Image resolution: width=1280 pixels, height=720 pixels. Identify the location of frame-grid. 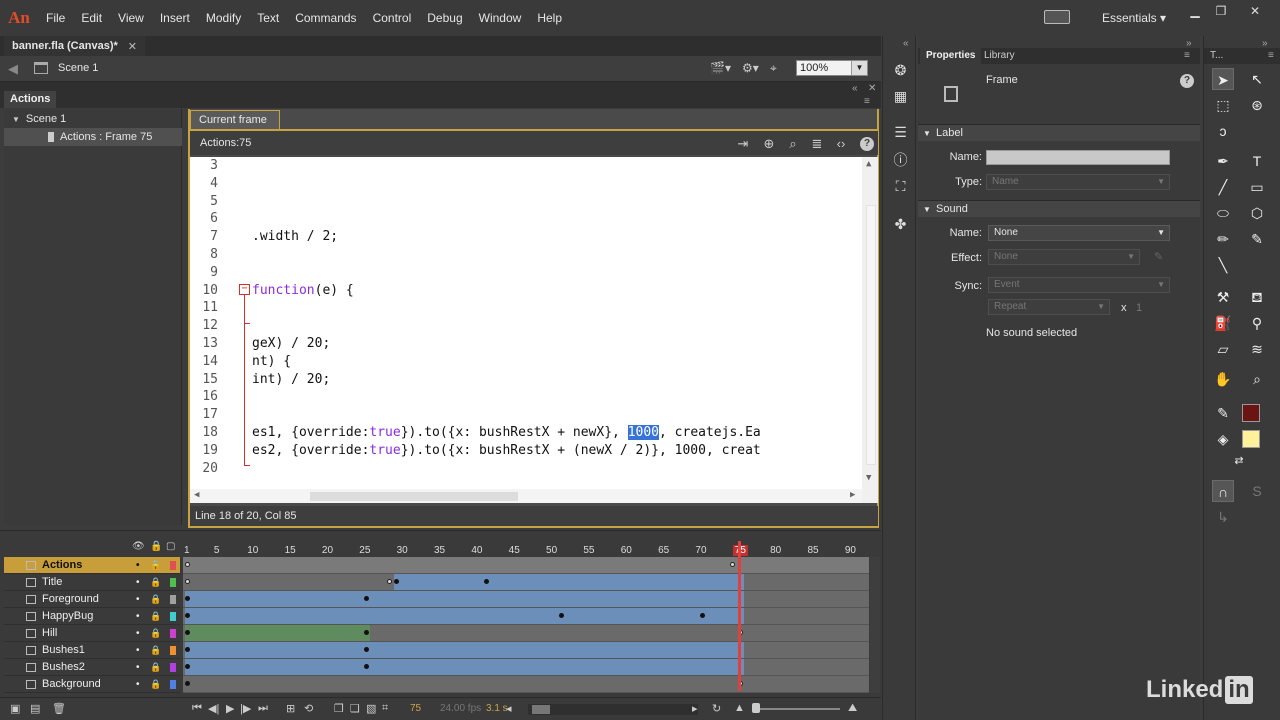
(526, 625).